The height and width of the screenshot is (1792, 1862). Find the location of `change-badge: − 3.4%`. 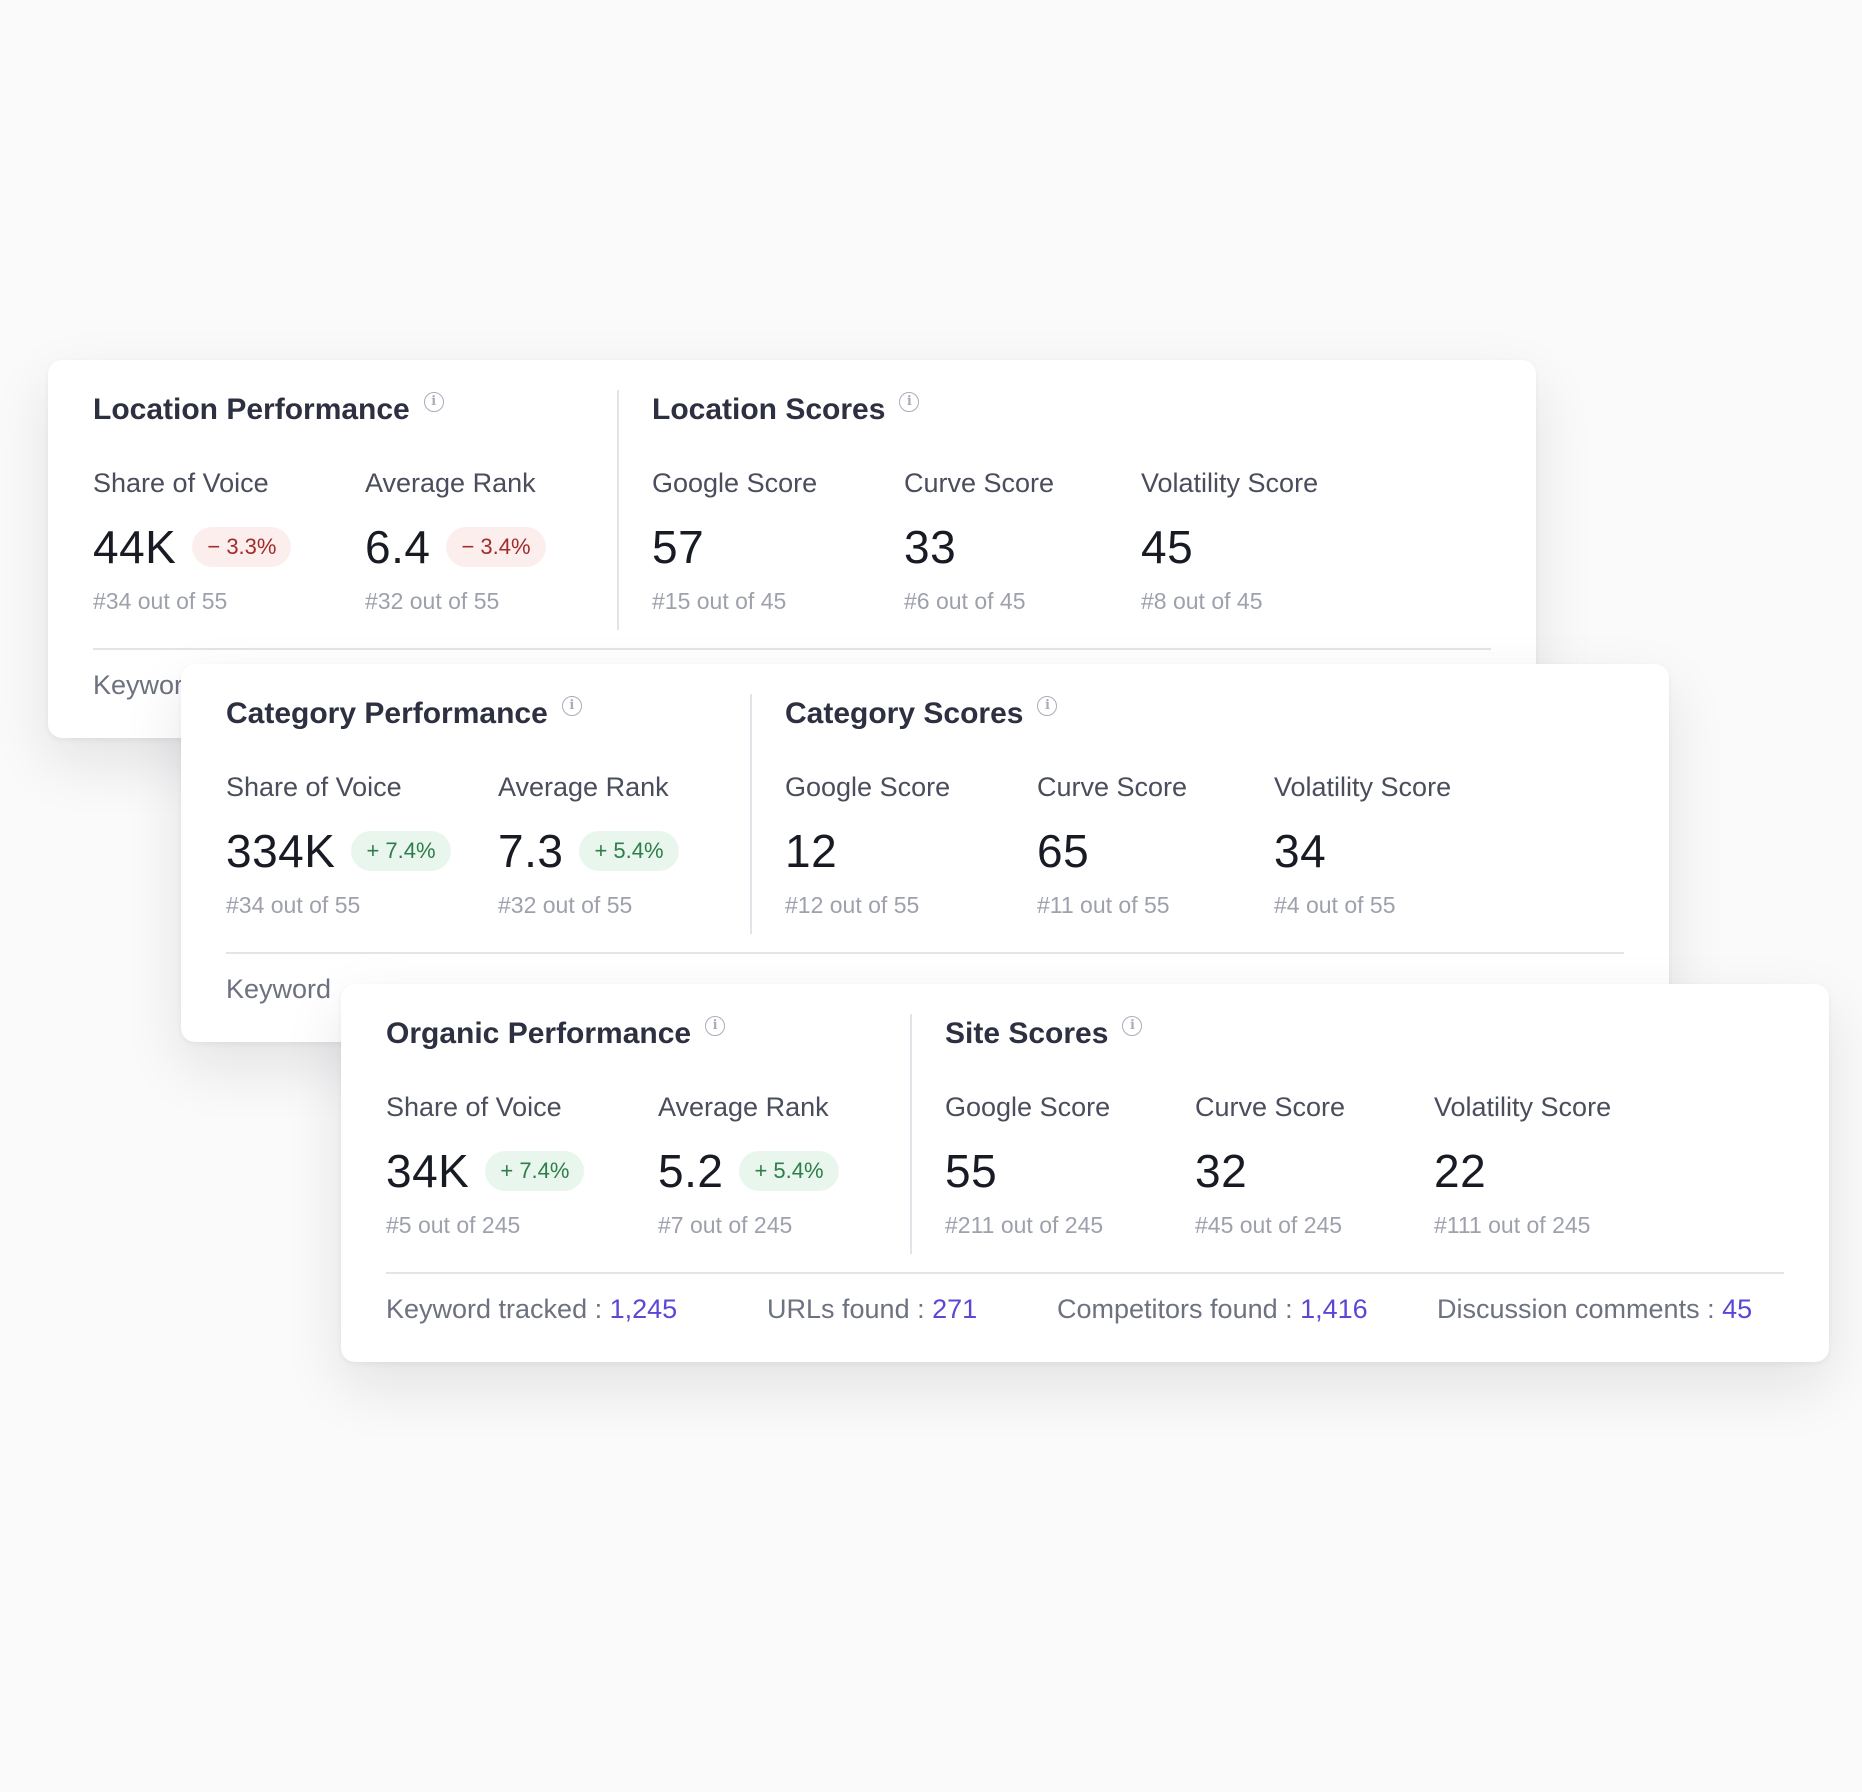

change-badge: − 3.4% is located at coordinates (496, 547).